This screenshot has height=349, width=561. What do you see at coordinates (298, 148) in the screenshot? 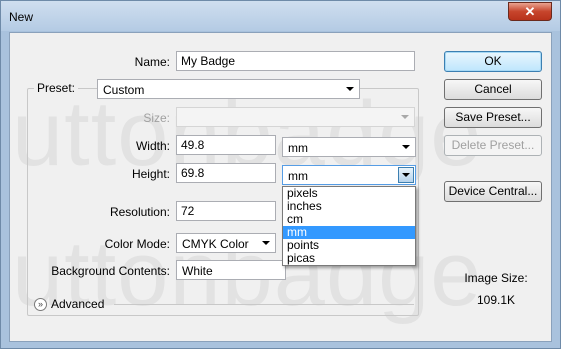
I see `width-unit-value: mm` at bounding box center [298, 148].